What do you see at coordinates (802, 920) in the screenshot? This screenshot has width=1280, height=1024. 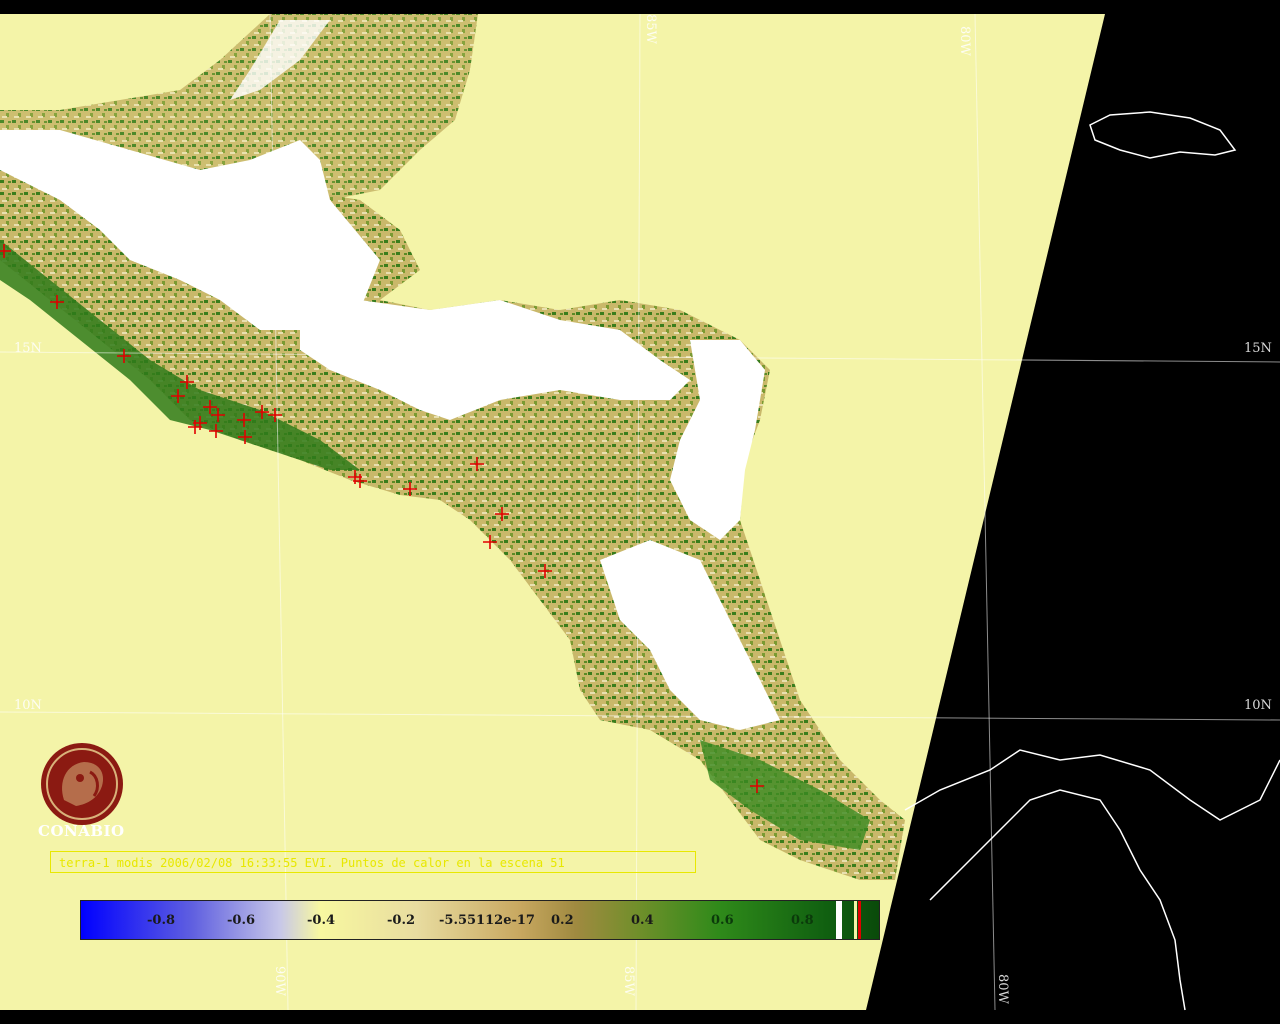 I see `legend-tick: 0.8` at bounding box center [802, 920].